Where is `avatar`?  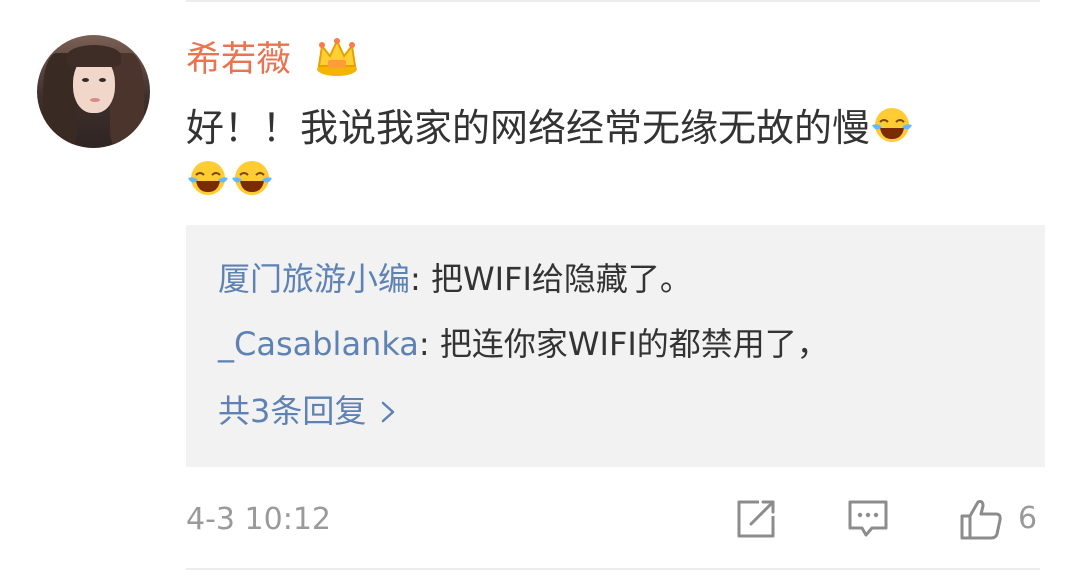
avatar is located at coordinates (93, 91).